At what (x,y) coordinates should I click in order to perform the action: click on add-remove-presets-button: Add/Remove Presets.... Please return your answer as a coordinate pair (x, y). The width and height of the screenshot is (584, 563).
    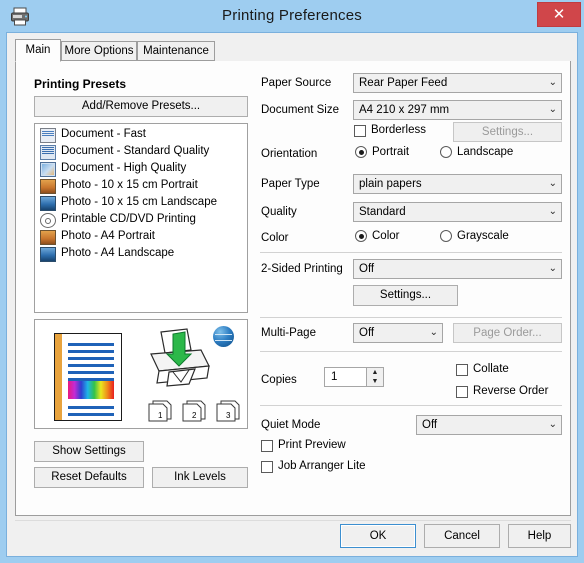
    Looking at the image, I should click on (141, 106).